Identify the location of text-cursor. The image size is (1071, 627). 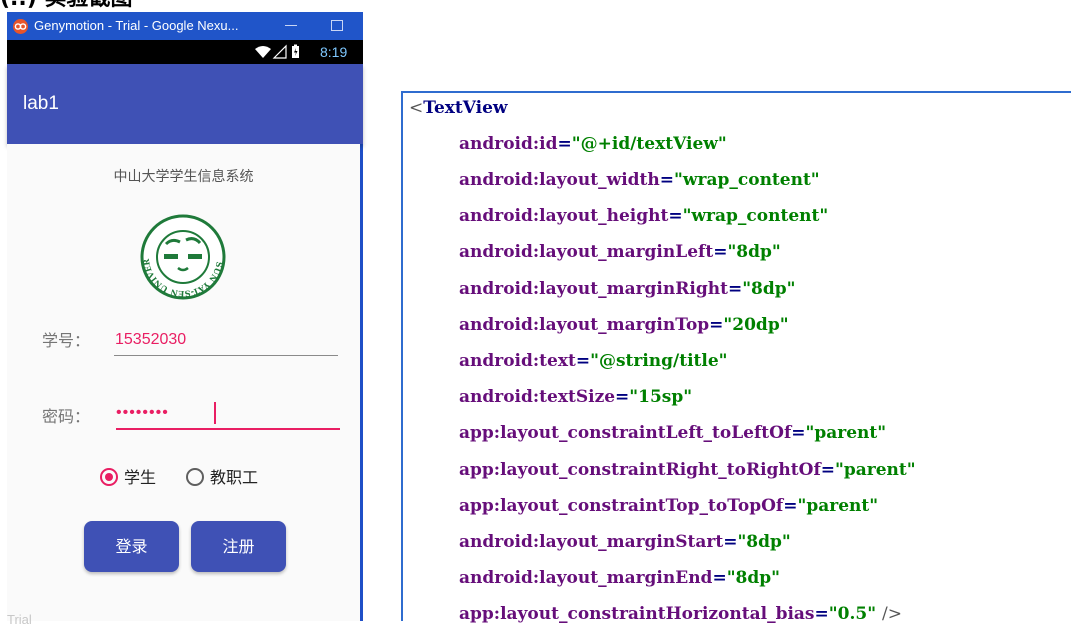
(215, 413).